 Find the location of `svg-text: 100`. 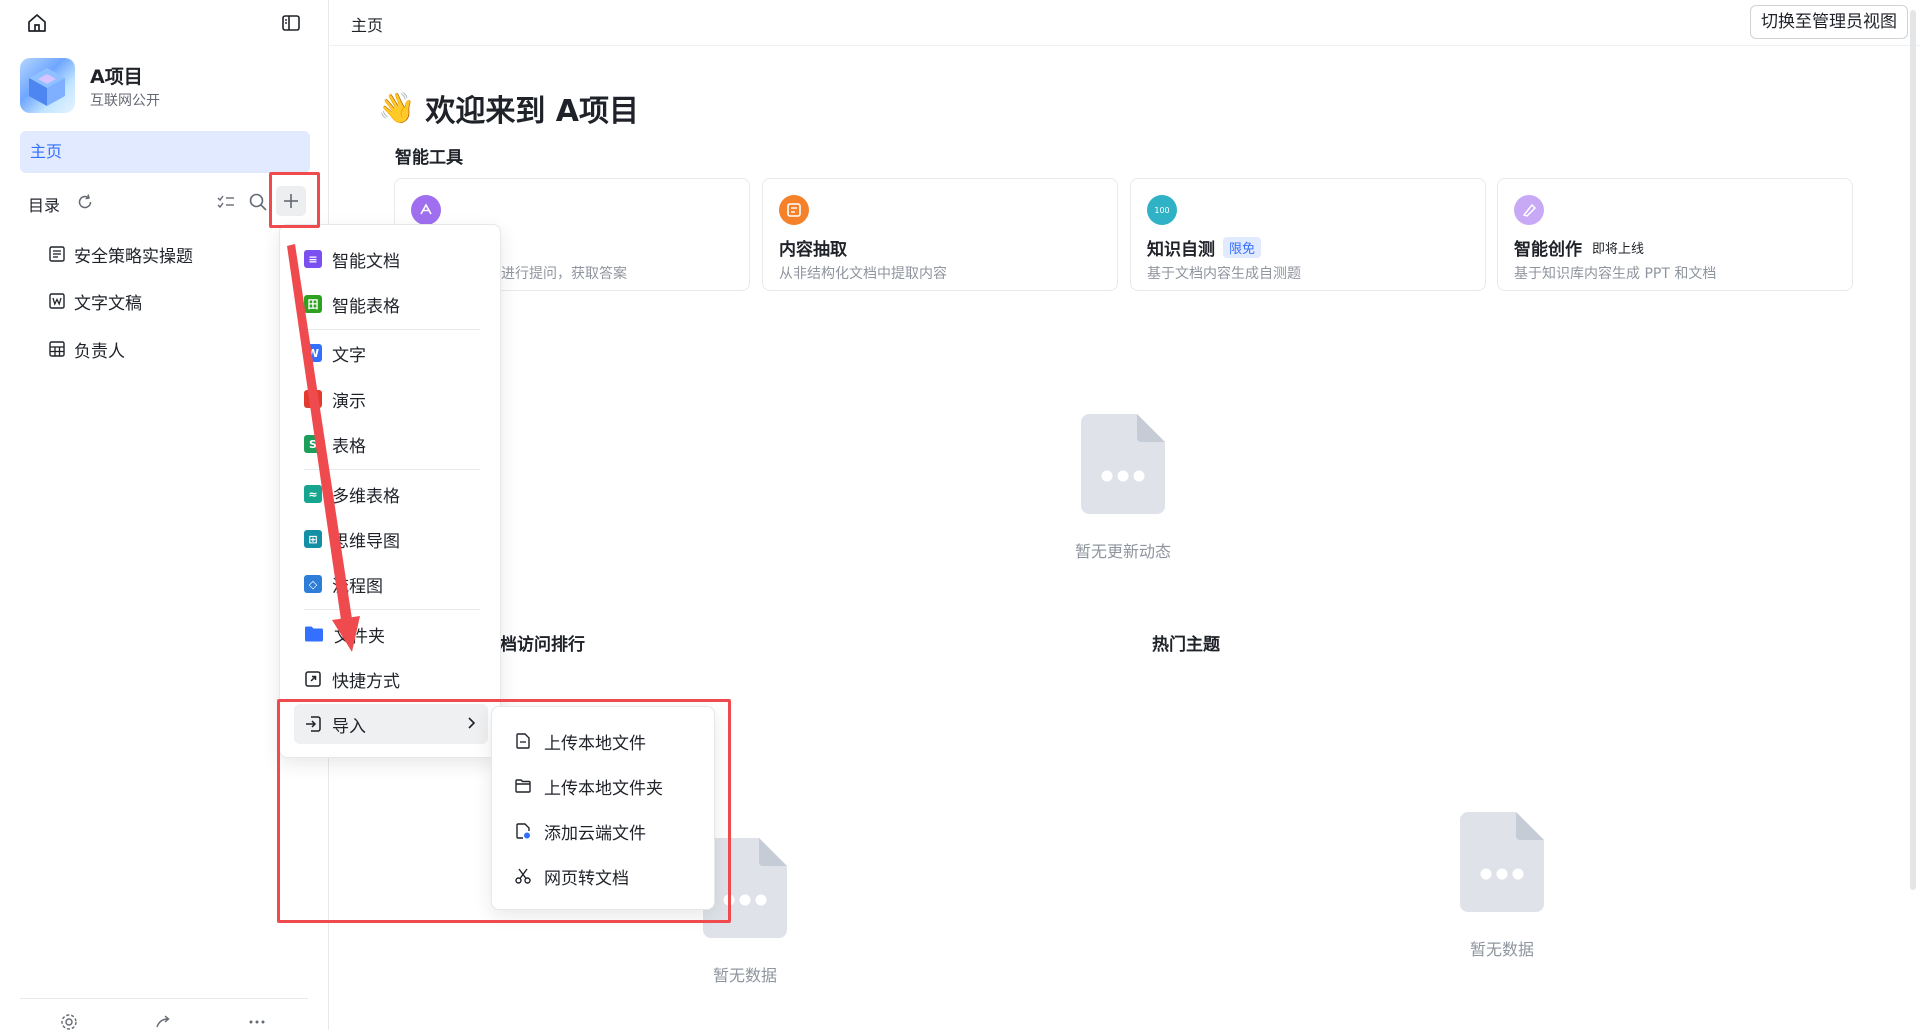

svg-text: 100 is located at coordinates (1161, 210).